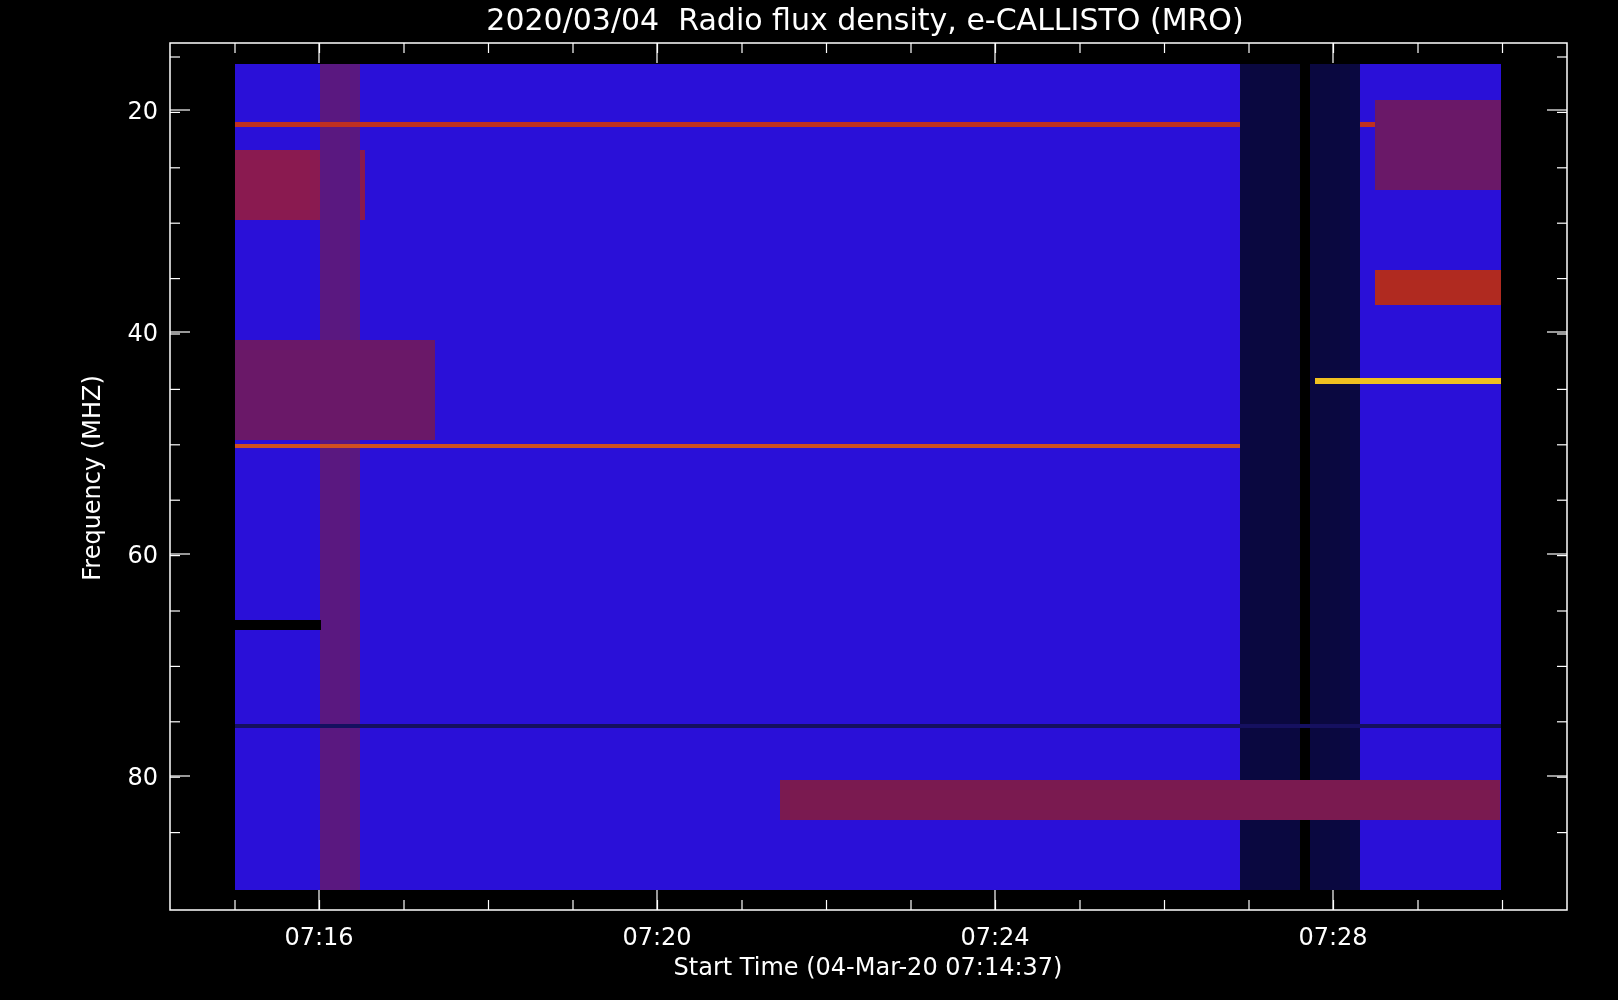 The height and width of the screenshot is (1000, 1618). Describe the element at coordinates (142, 555) in the screenshot. I see `y-tick-label: 60` at that location.